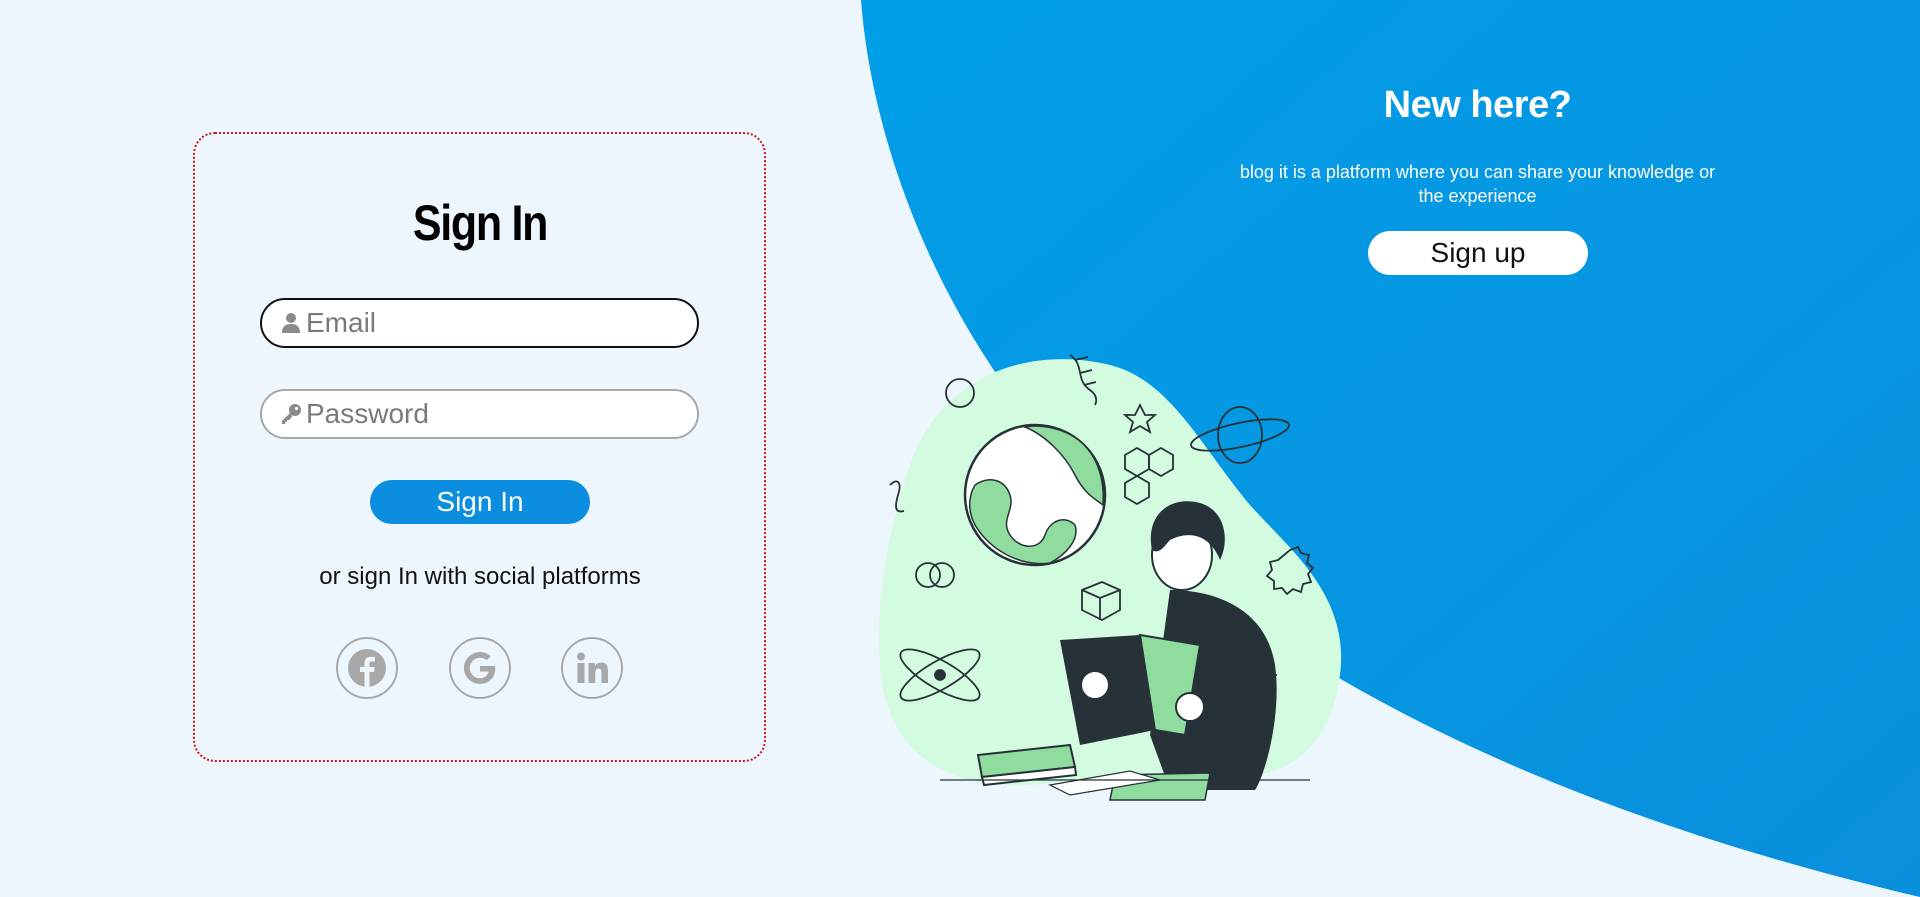 The height and width of the screenshot is (897, 1920). Describe the element at coordinates (480, 502) in the screenshot. I see `signin-button: Sign In` at that location.